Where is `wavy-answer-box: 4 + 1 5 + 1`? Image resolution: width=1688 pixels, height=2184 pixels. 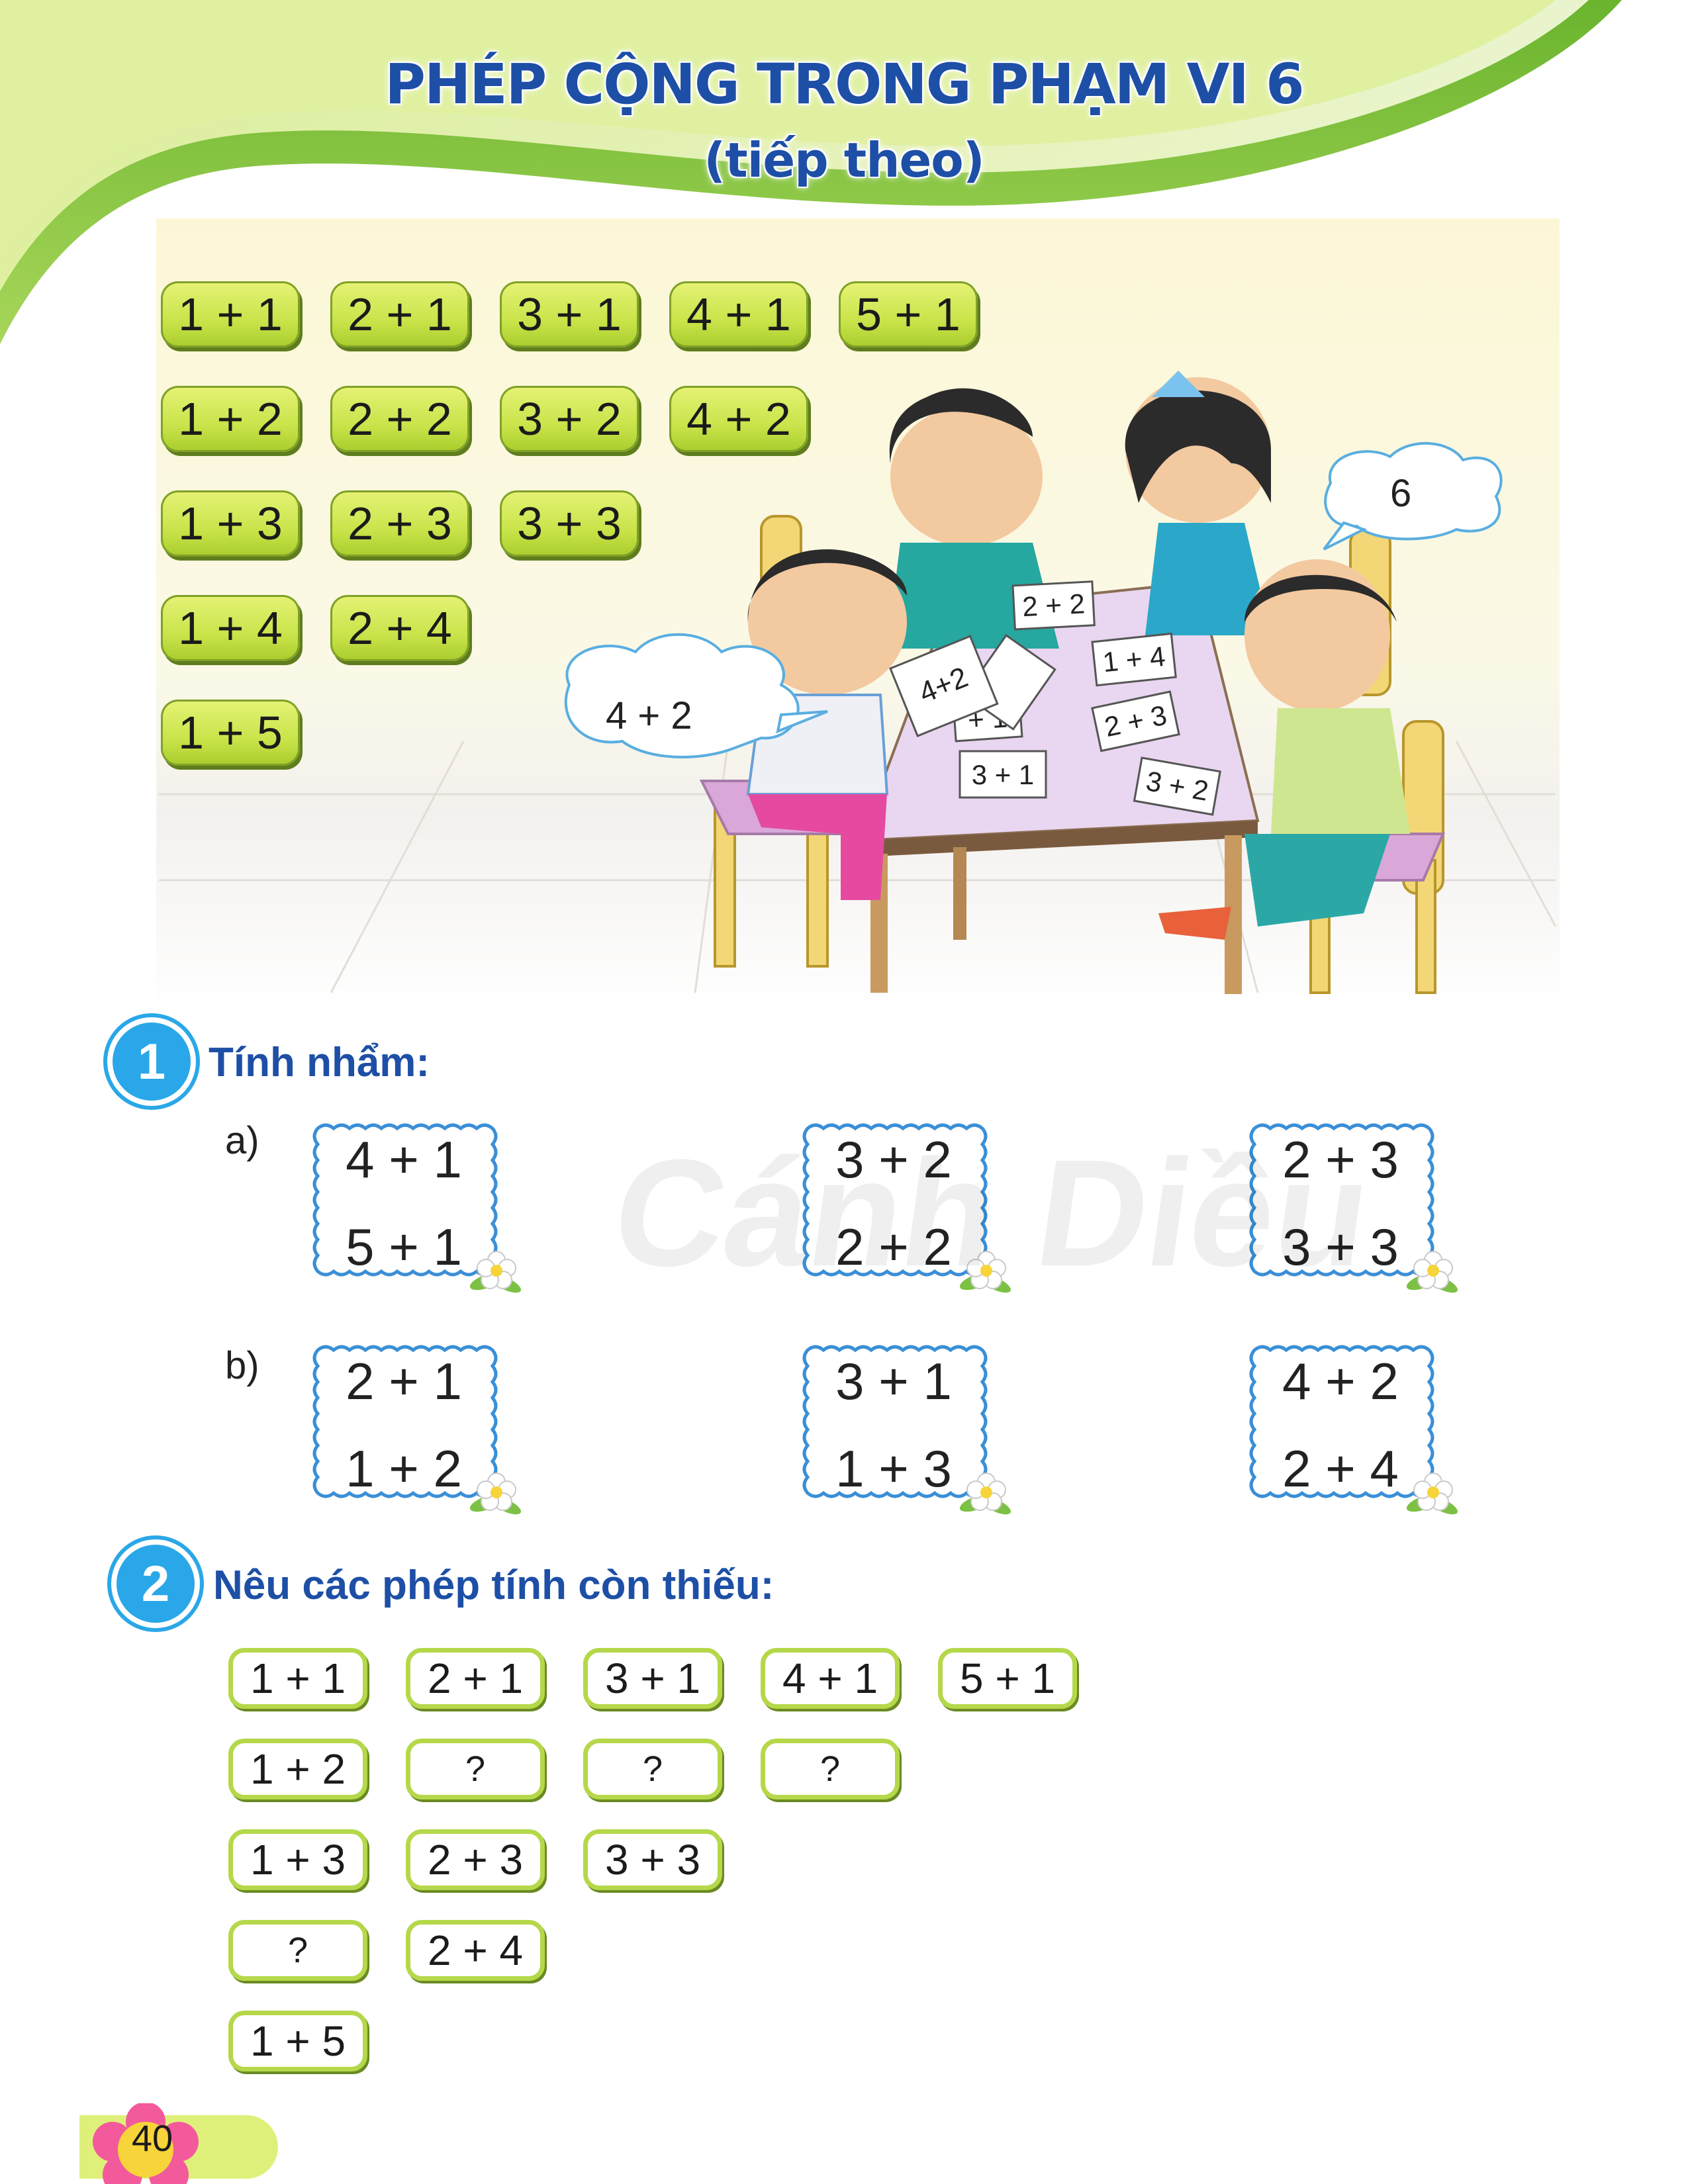
wavy-answer-box: 4 + 1 5 + 1 is located at coordinates (413, 1204).